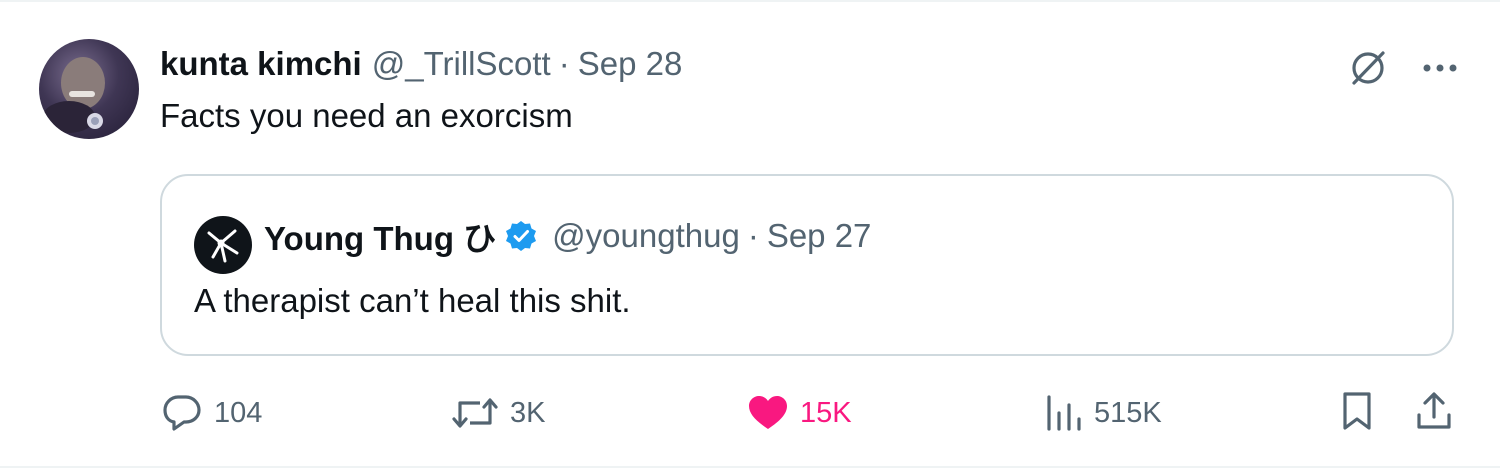 This screenshot has height=468, width=1500. Describe the element at coordinates (380, 236) in the screenshot. I see `quoted-display-name: Young Thug ひ` at that location.